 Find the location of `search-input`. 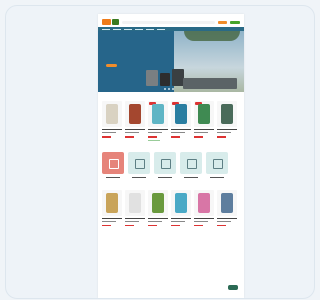

search-input is located at coordinates (168, 22).